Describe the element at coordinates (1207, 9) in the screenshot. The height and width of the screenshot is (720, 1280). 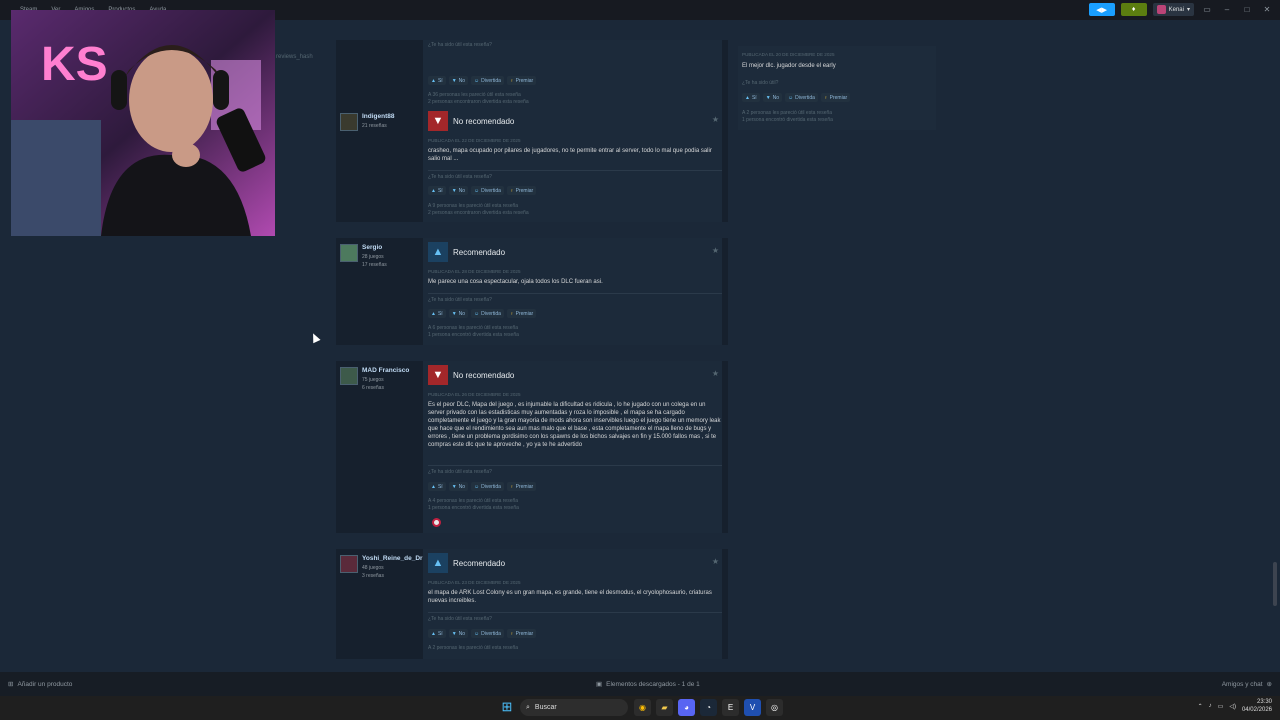
I see `big-picture-icon: ▭` at that location.